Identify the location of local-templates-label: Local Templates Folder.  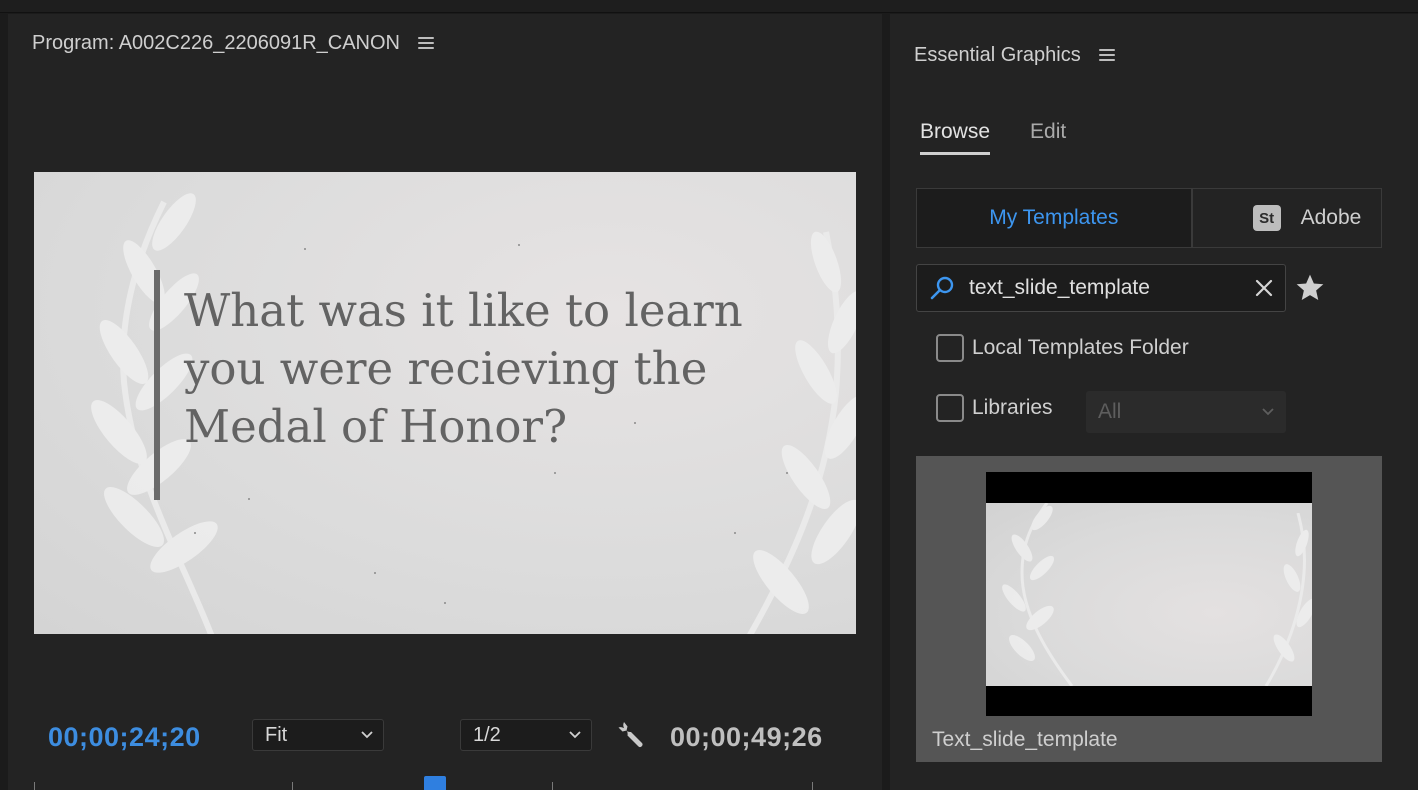
(1080, 347).